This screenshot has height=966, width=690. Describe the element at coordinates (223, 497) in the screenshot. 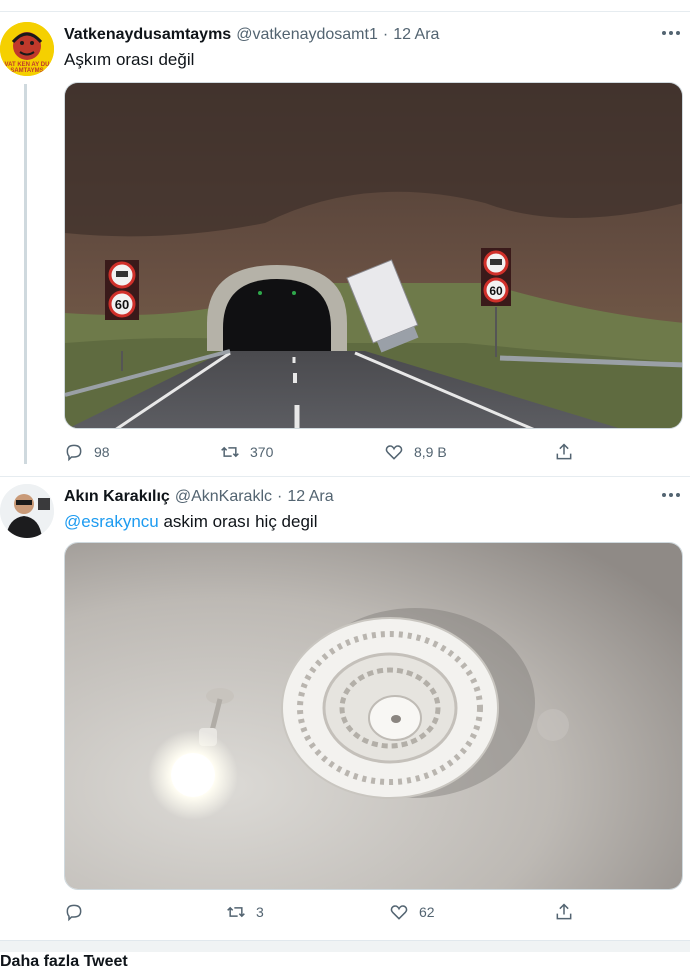

I see `user-handle: @AknKaraklc` at that location.